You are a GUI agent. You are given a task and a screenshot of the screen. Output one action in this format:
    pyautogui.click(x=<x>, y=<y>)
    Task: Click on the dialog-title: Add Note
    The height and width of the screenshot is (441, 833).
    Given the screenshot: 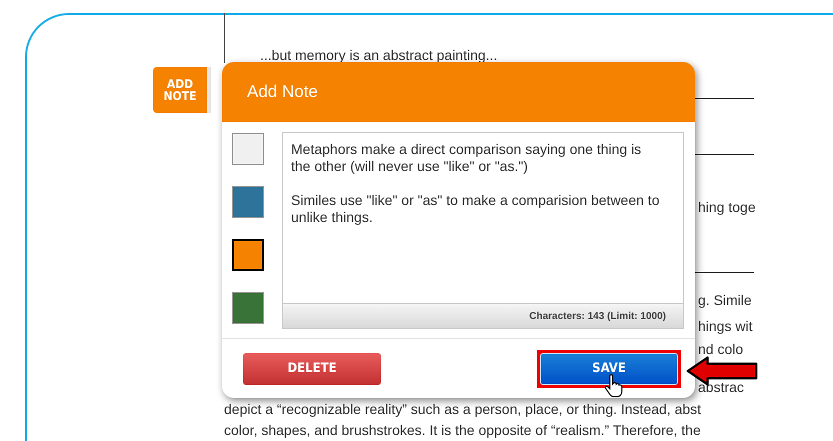 What is the action you would take?
    pyautogui.click(x=282, y=92)
    